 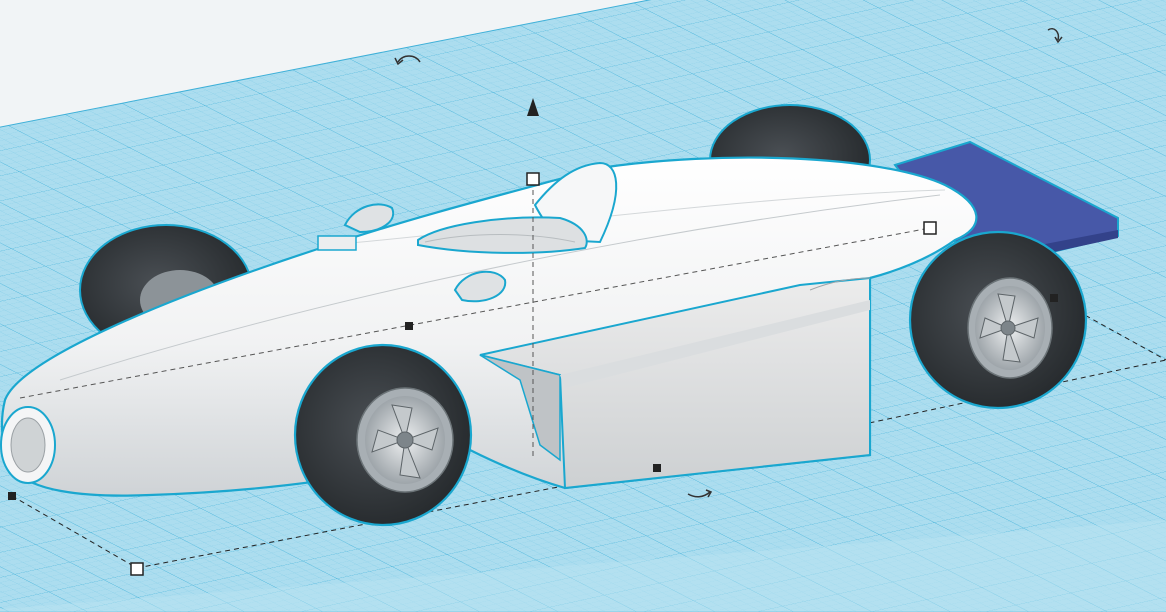 What do you see at coordinates (930, 228) in the screenshot?
I see `handle-corner-back-right` at bounding box center [930, 228].